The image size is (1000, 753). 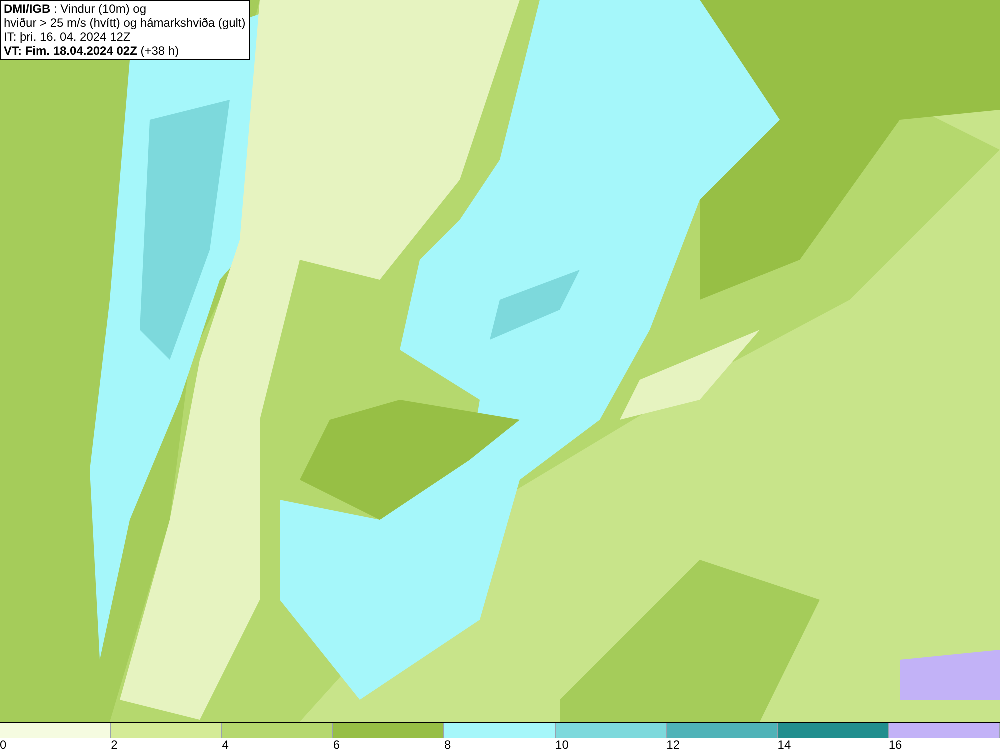 I want to click on legend-label: 12, so click(x=673, y=745).